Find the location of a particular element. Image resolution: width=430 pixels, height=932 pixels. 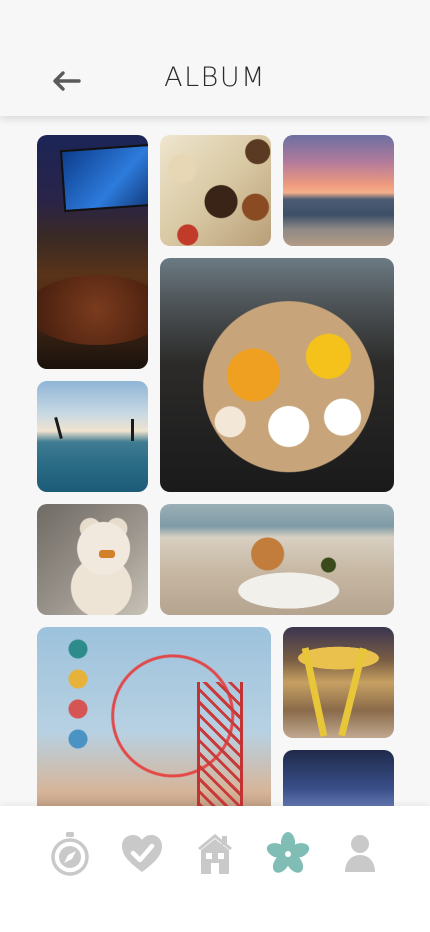

nav-item-home is located at coordinates (215, 854).